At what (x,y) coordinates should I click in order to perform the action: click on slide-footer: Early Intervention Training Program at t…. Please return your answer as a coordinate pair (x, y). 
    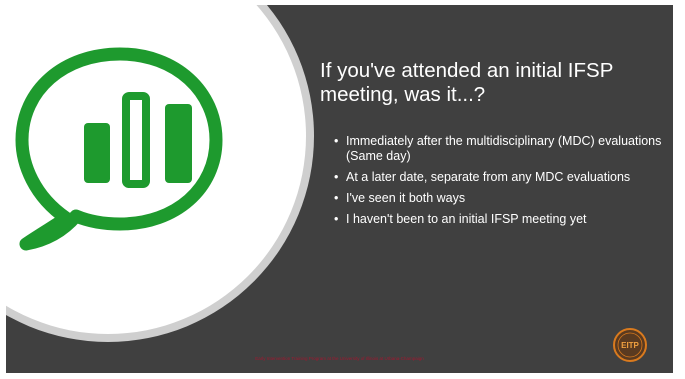
    Looking at the image, I should click on (339, 358).